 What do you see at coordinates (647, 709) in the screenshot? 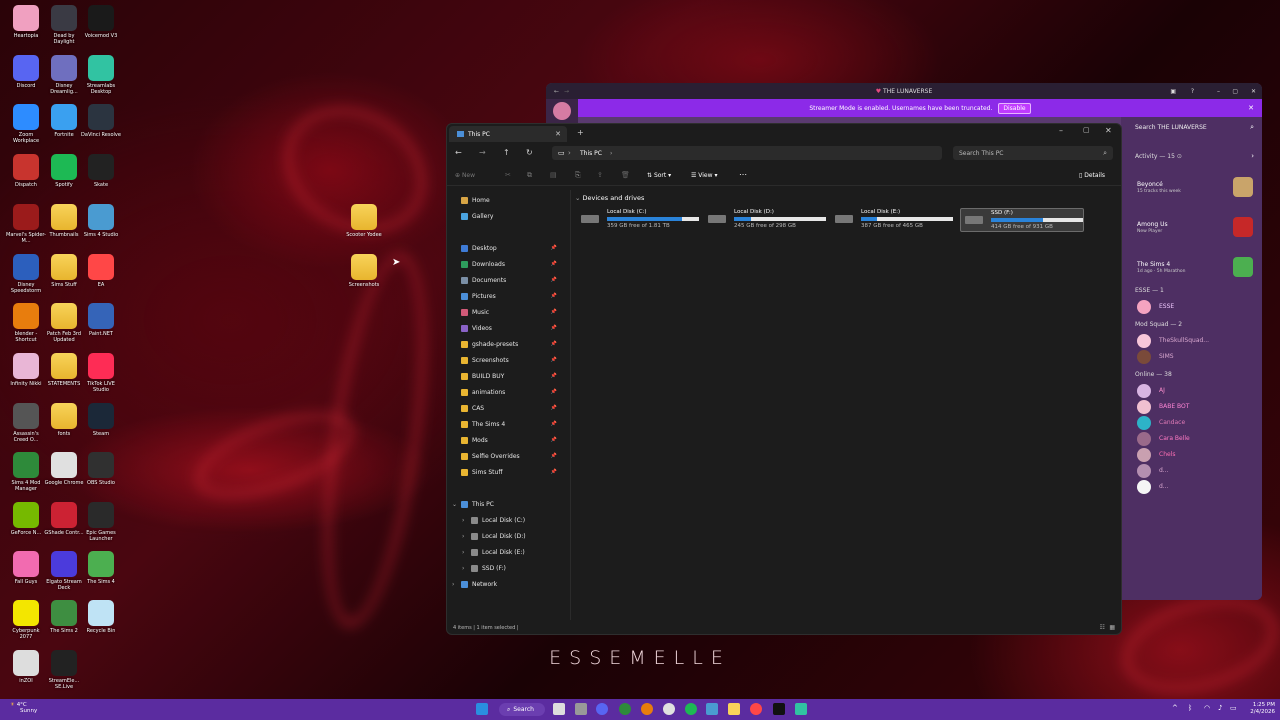
I see `blender-taskbar-icon` at bounding box center [647, 709].